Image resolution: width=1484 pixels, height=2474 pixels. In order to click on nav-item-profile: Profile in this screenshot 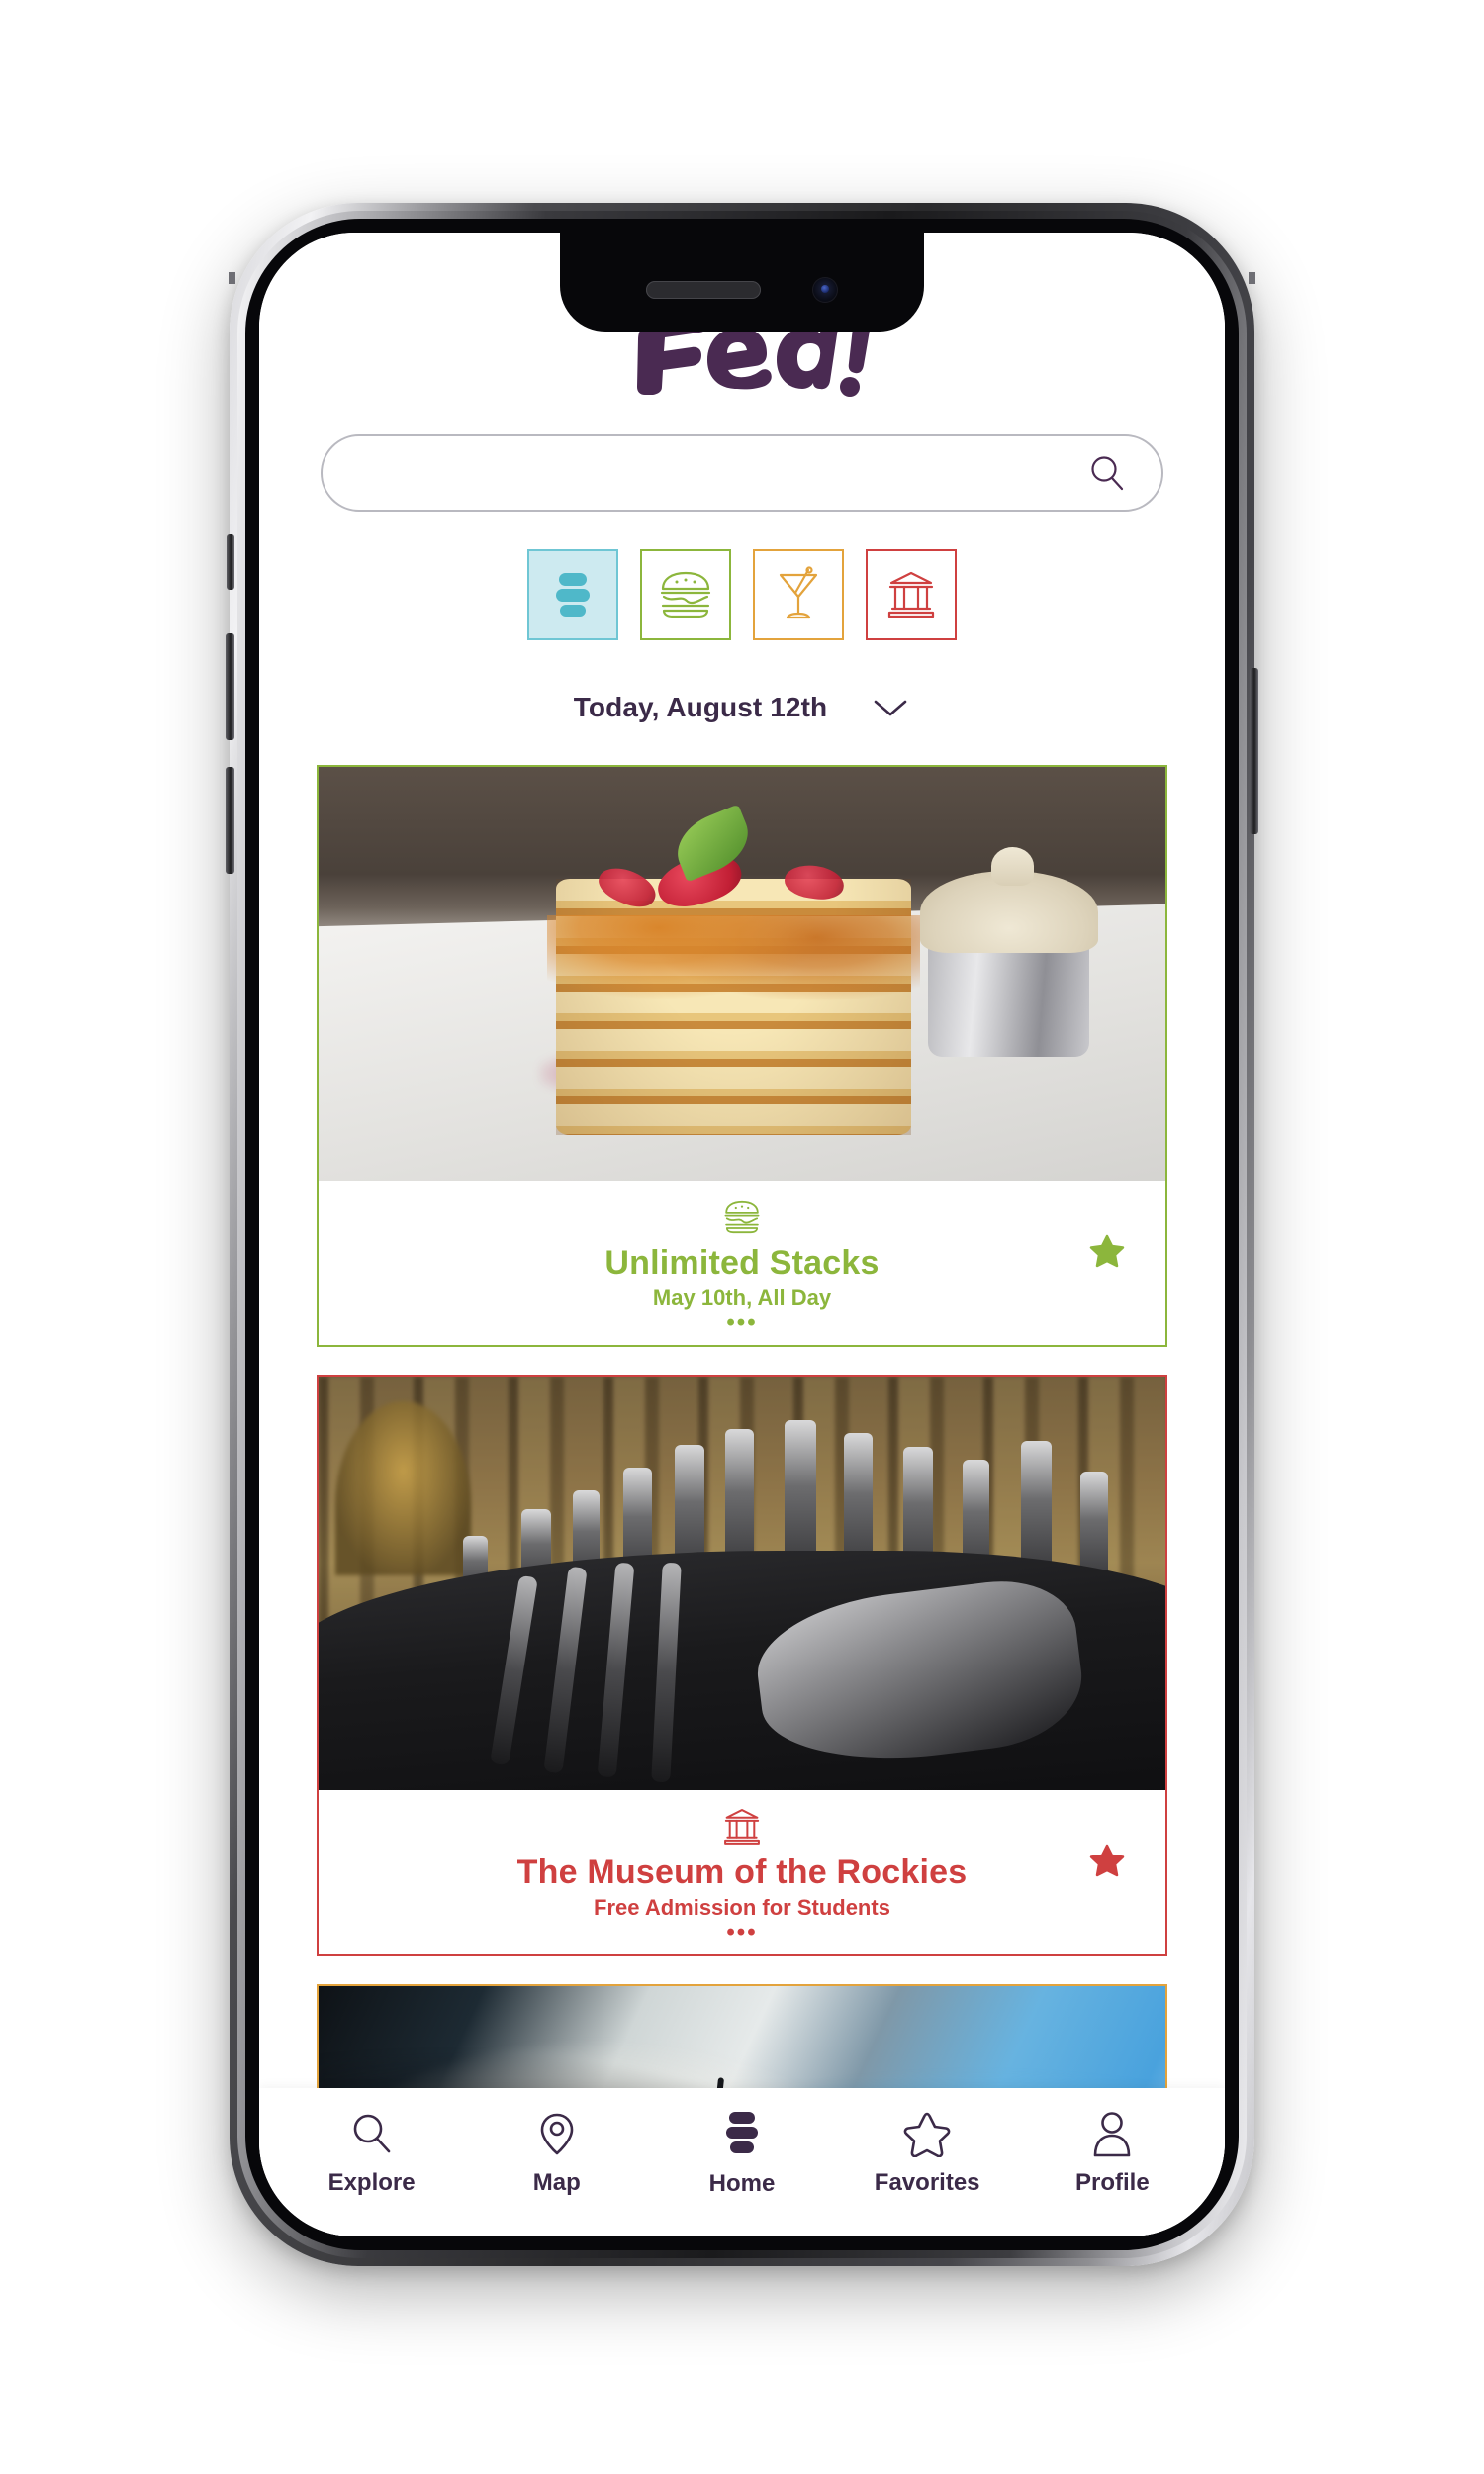, I will do `click(1112, 2154)`.